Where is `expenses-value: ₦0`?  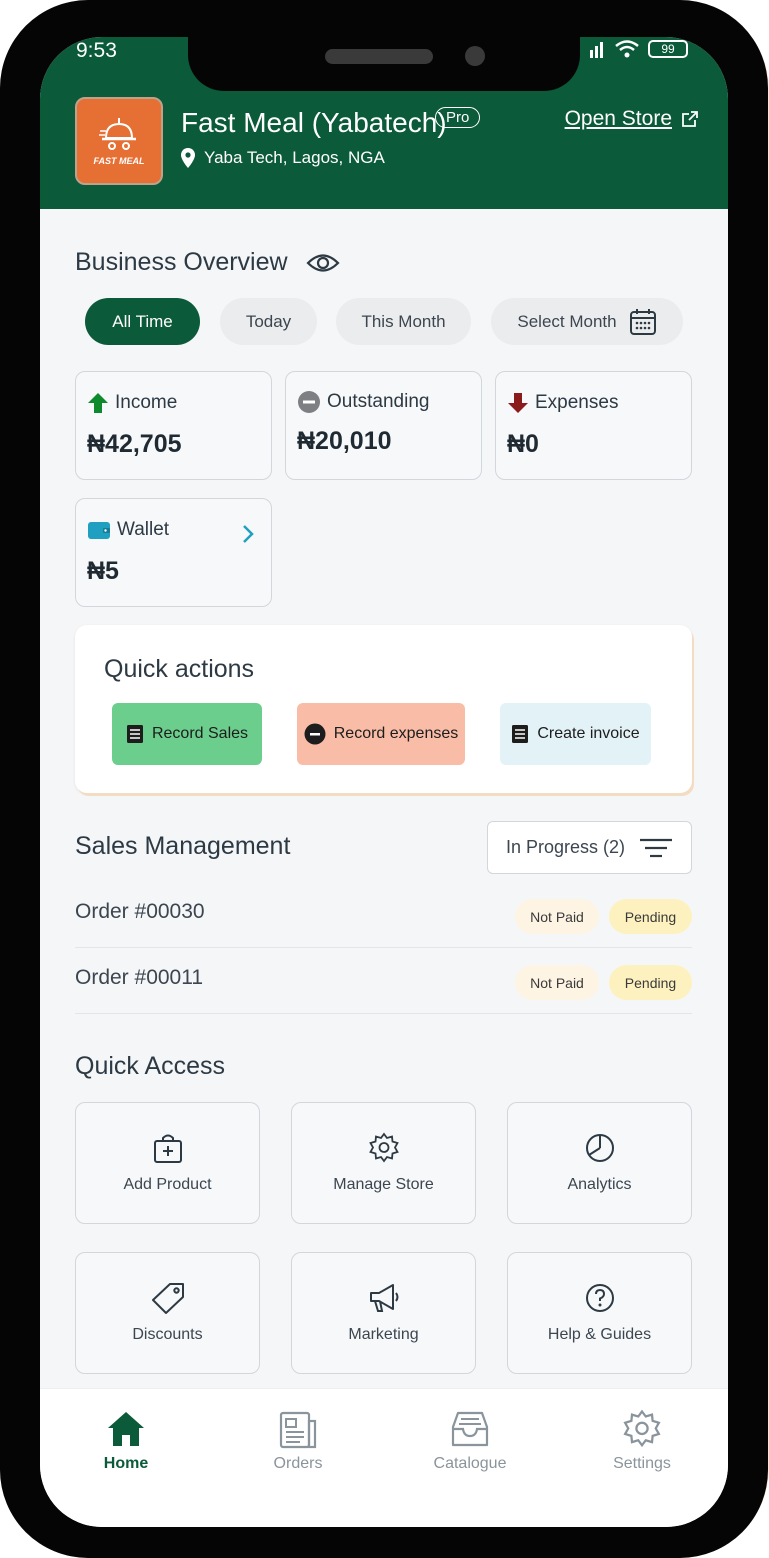 expenses-value: ₦0 is located at coordinates (523, 444).